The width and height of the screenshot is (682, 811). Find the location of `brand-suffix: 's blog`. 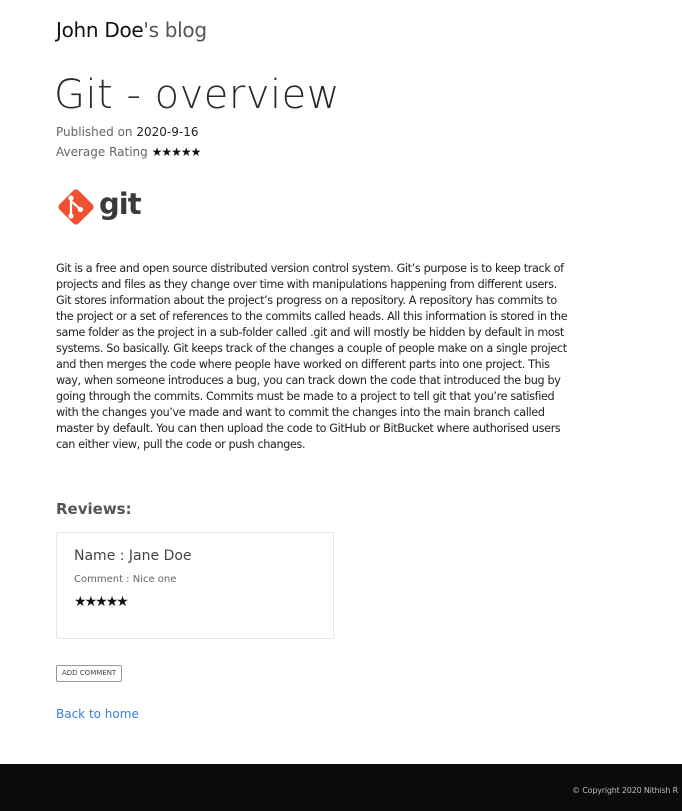

brand-suffix: 's blog is located at coordinates (175, 30).